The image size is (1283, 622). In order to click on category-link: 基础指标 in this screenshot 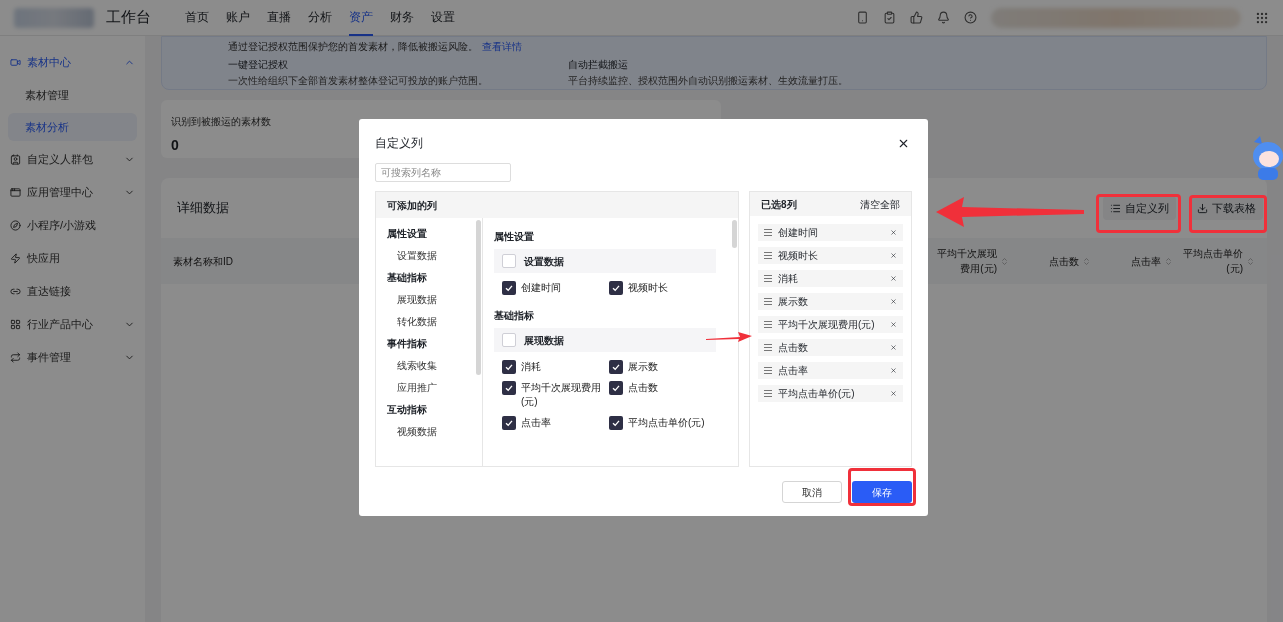, I will do `click(431, 277)`.